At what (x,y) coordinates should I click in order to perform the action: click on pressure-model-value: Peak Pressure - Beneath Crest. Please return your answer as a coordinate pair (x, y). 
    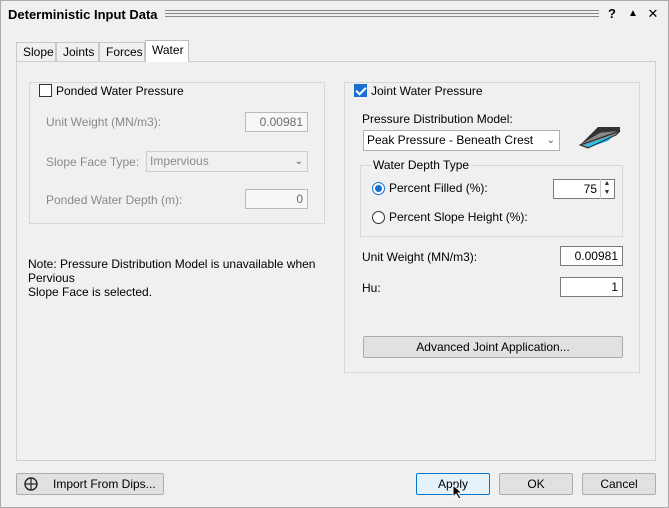
    Looking at the image, I should click on (450, 140).